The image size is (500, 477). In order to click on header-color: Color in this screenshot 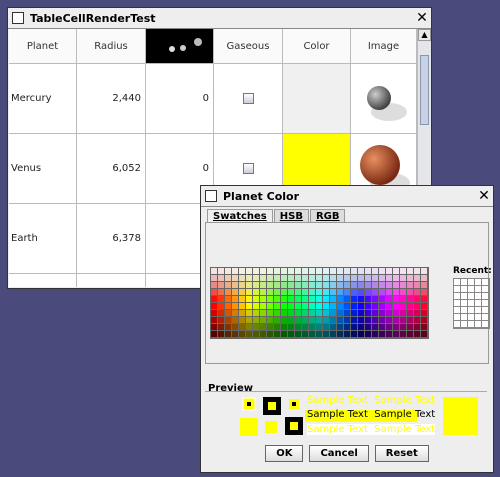, I will do `click(317, 46)`.